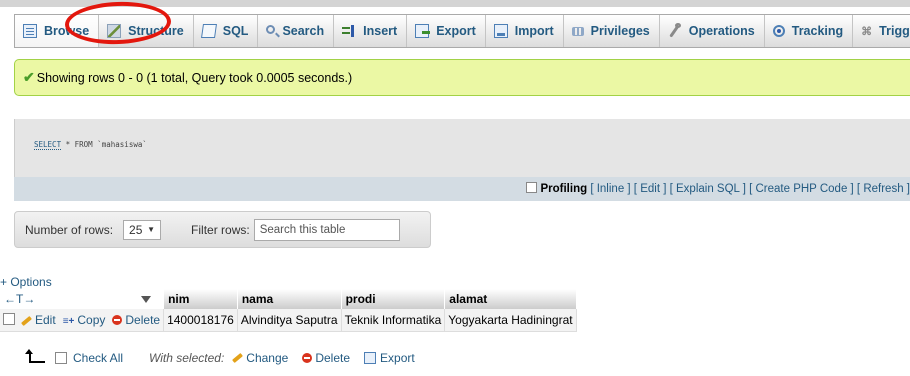 The image size is (910, 376). Describe the element at coordinates (48, 145) in the screenshot. I see `sql-keyword-link: SELECT` at that location.